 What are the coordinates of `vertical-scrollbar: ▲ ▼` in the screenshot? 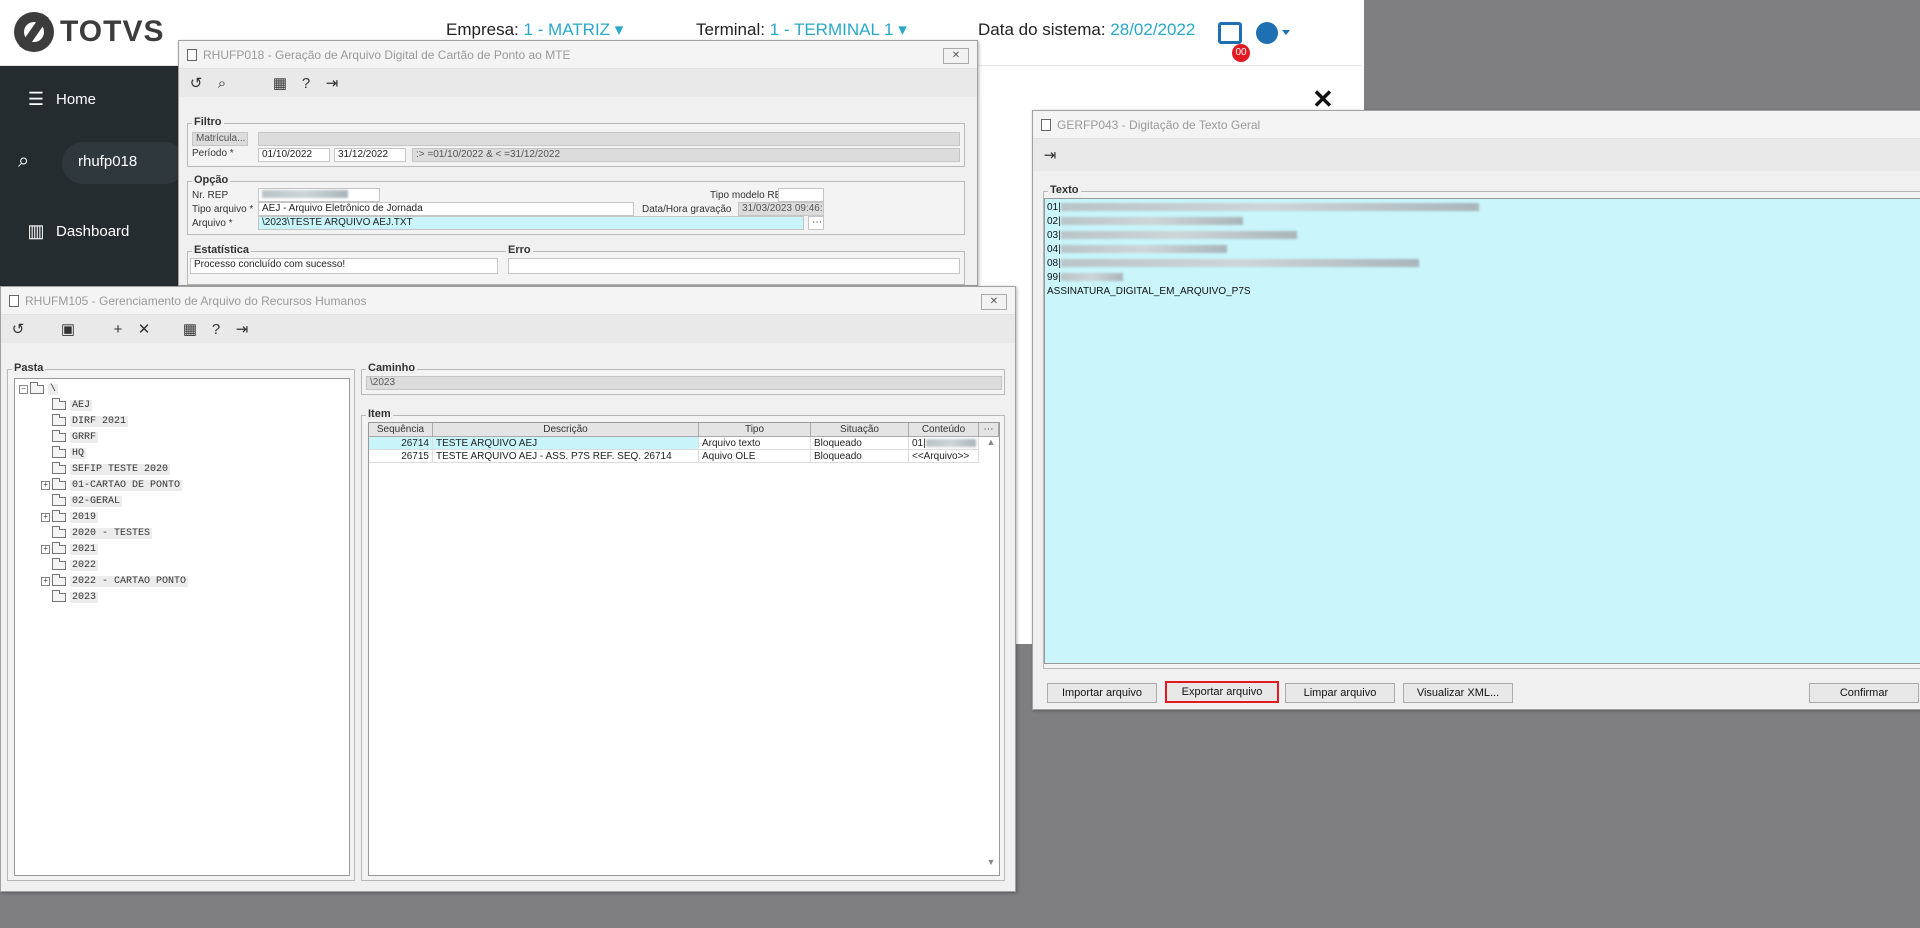 It's located at (991, 656).